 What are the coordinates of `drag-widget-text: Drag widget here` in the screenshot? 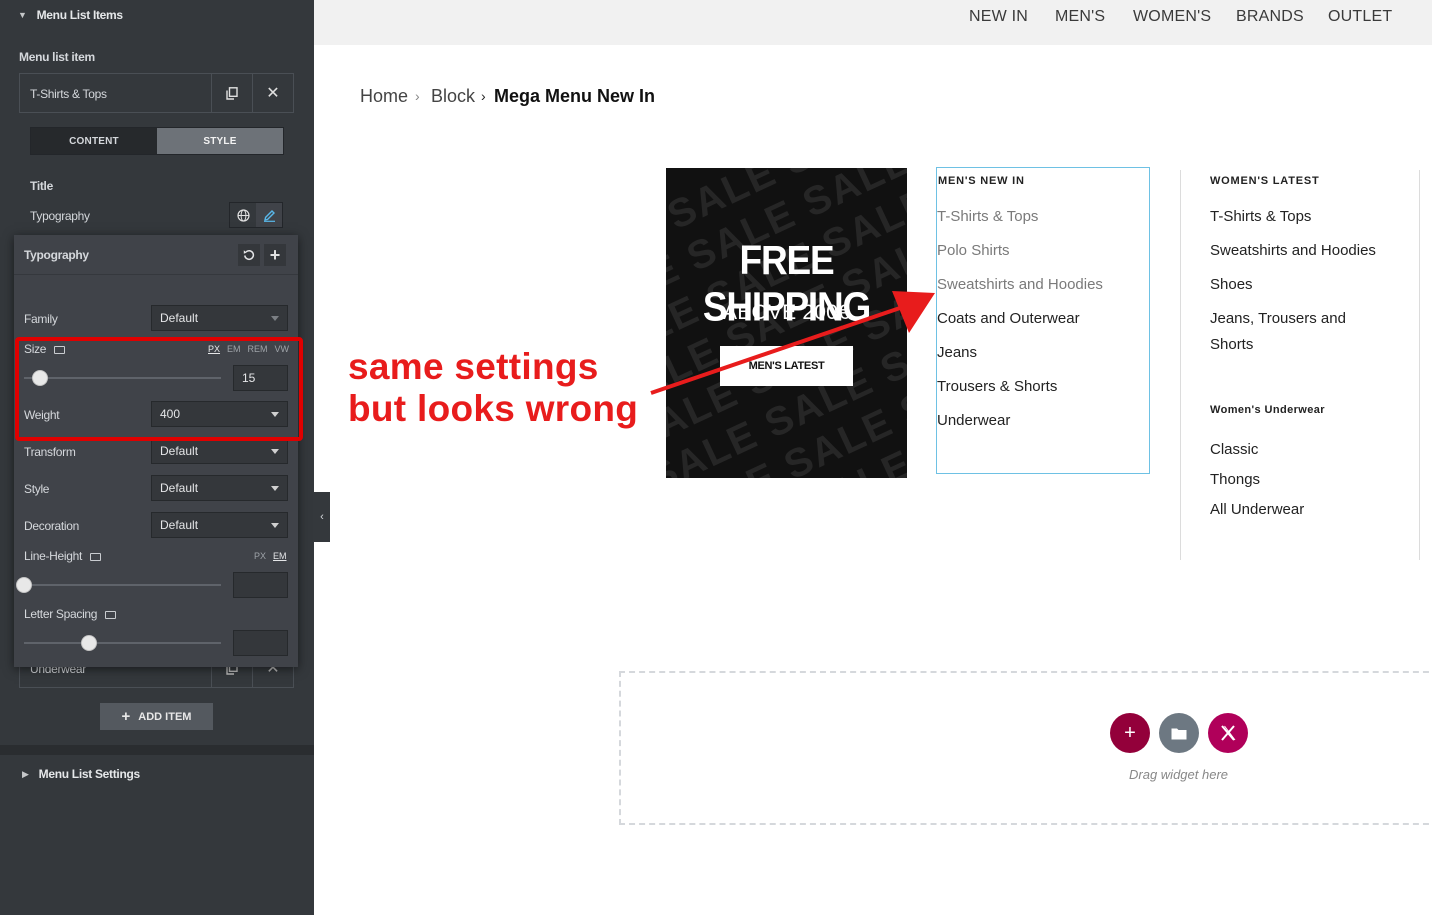 It's located at (1178, 774).